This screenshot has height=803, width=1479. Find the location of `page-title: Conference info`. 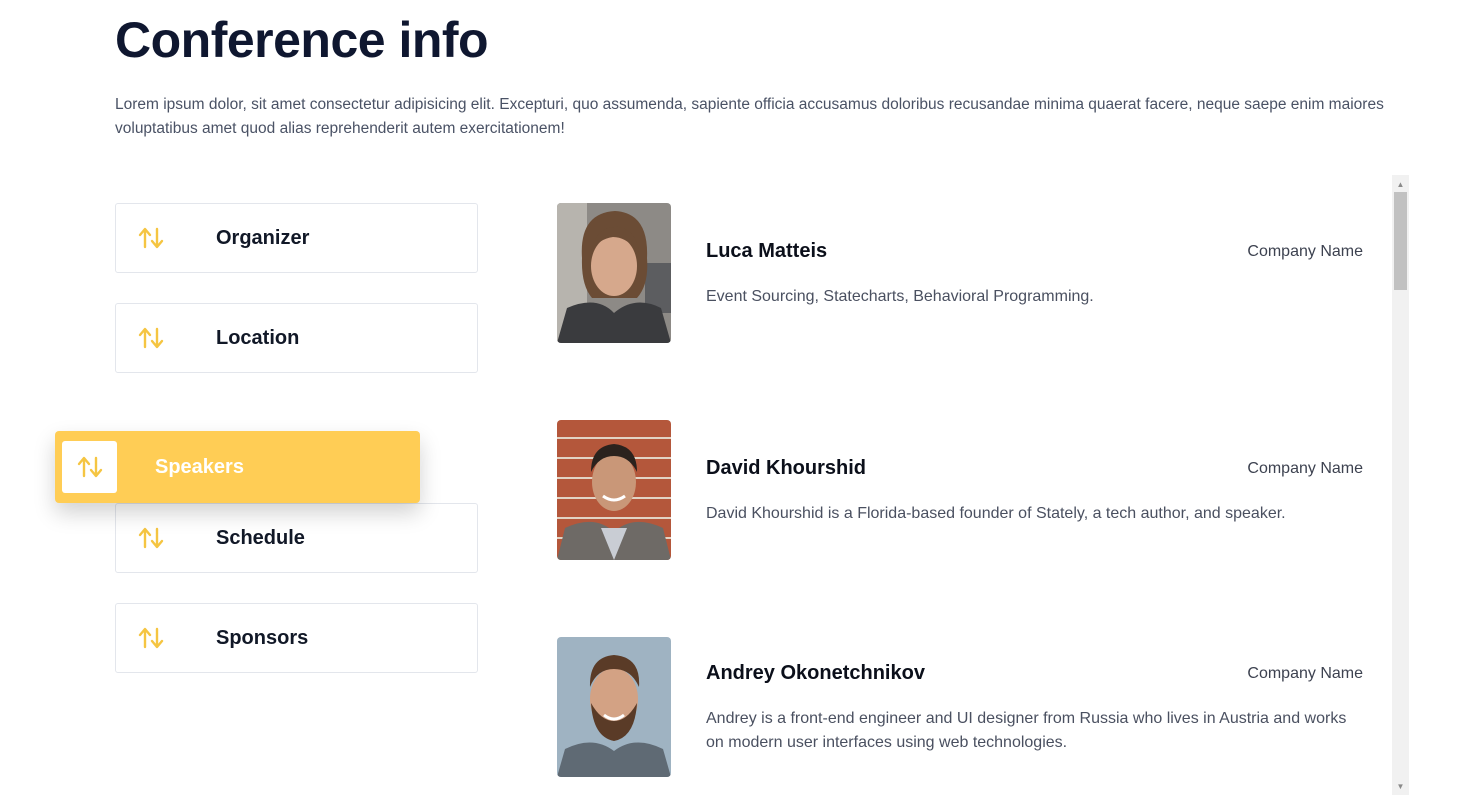

page-title: Conference info is located at coordinates (302, 40).